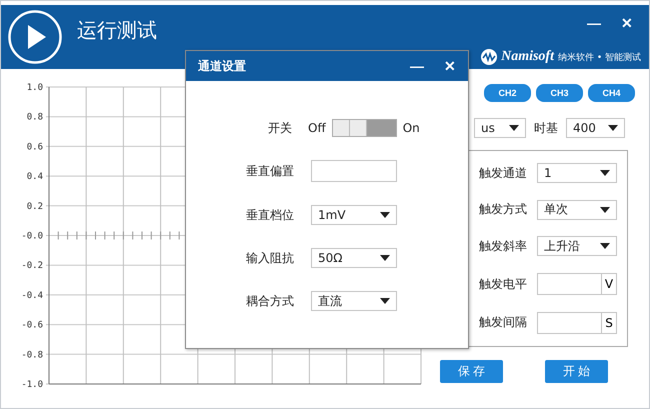 The image size is (650, 409). What do you see at coordinates (559, 93) in the screenshot?
I see `channel-button: CH3` at bounding box center [559, 93].